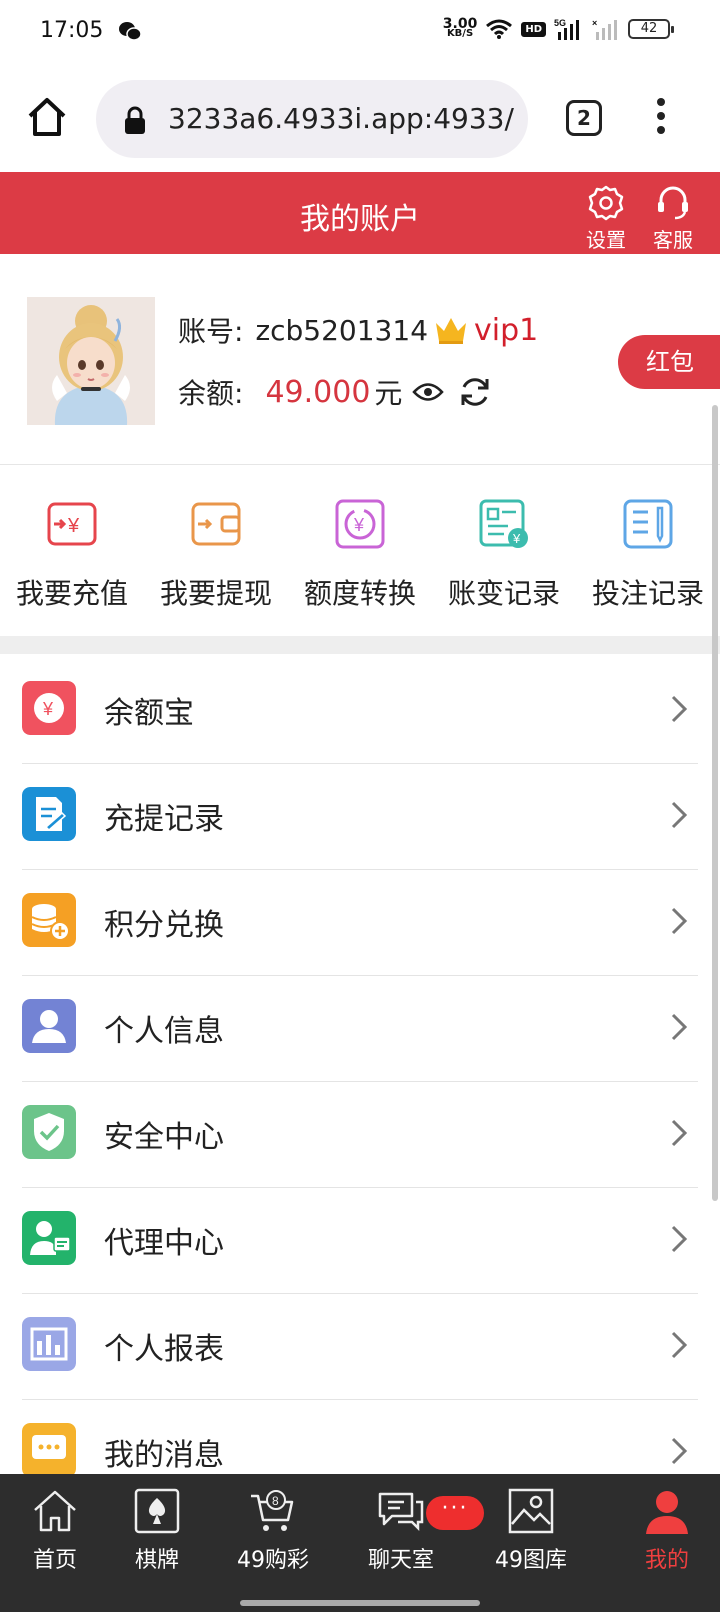 The height and width of the screenshot is (1612, 720). What do you see at coordinates (49, 1026) in the screenshot?
I see `personal-info-icon` at bounding box center [49, 1026].